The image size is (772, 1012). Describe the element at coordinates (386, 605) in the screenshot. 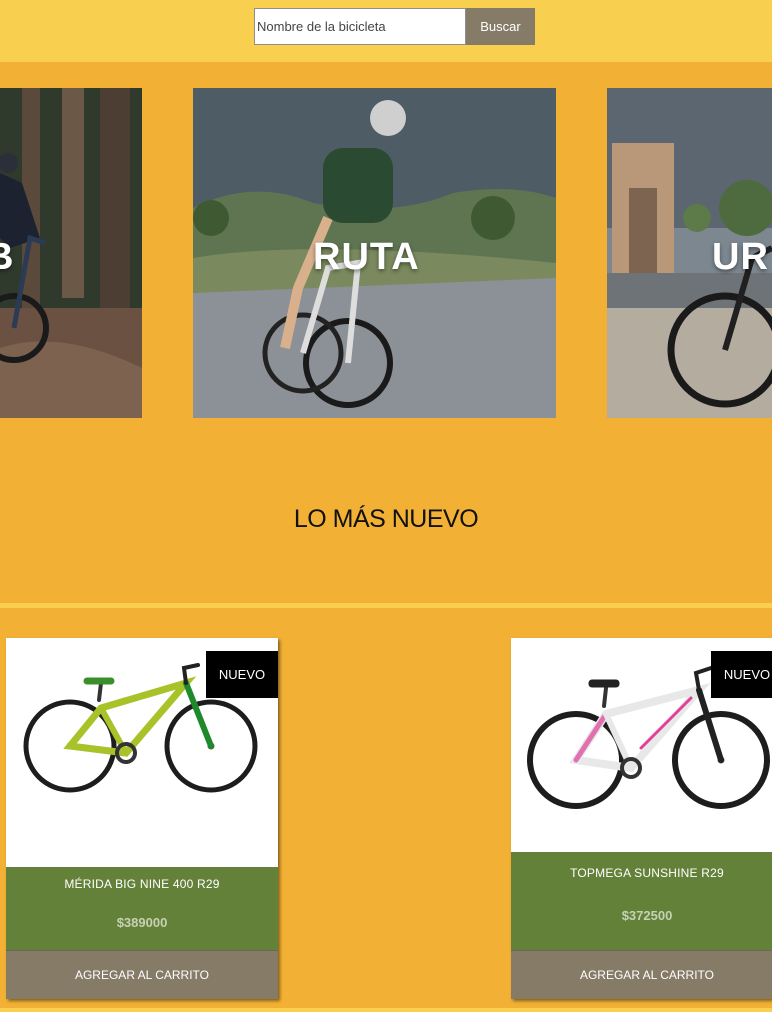

I see `section-divider` at that location.